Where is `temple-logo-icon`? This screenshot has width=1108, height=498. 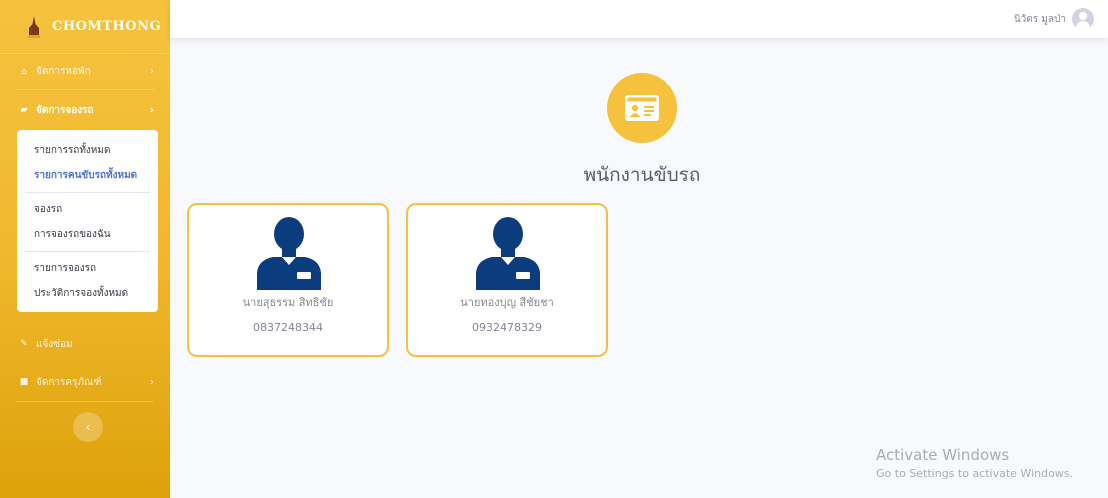 temple-logo-icon is located at coordinates (34, 26).